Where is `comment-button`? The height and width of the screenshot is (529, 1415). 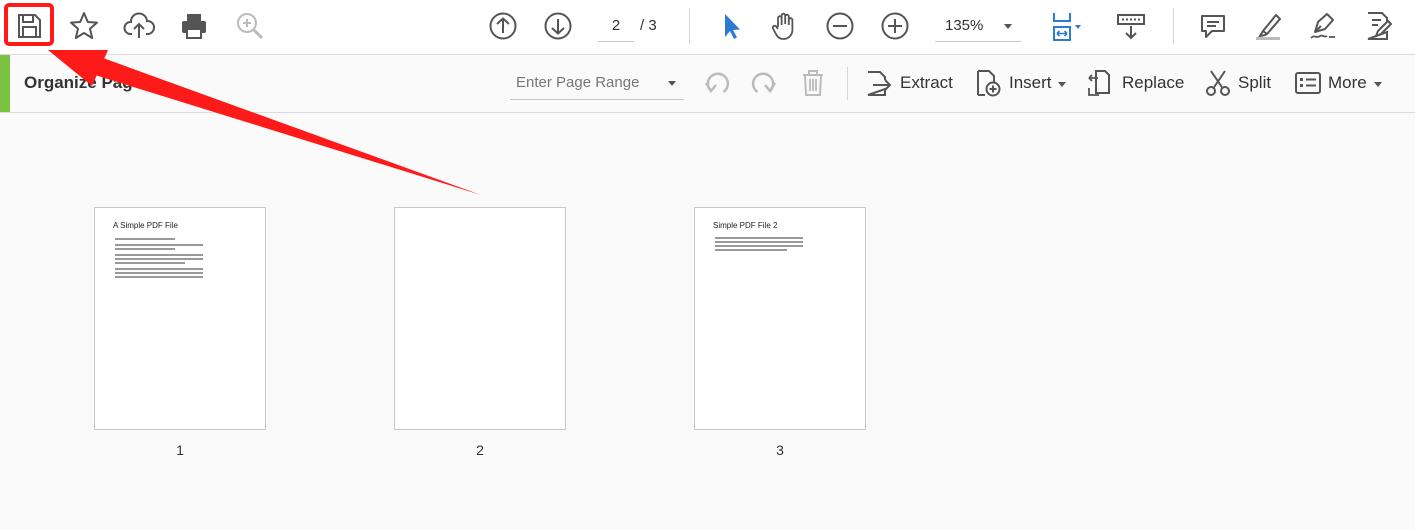
comment-button is located at coordinates (1213, 26).